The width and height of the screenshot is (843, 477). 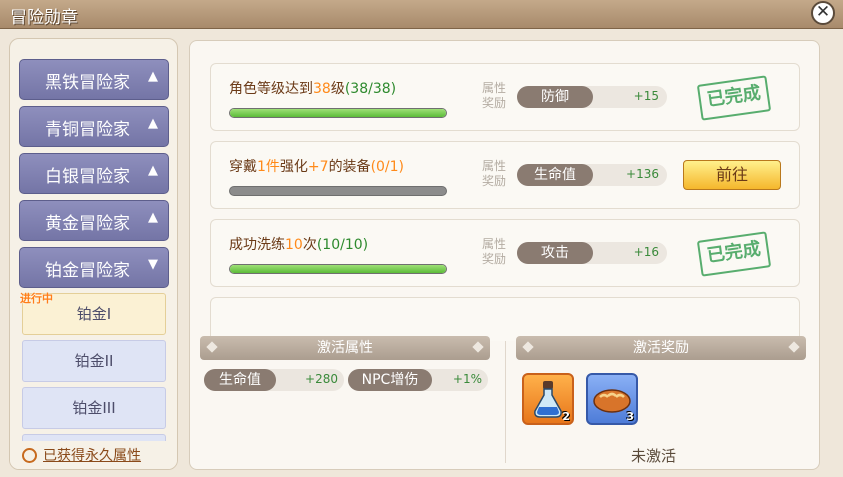 What do you see at coordinates (87, 177) in the screenshot?
I see `tier-label: 白银冒险家` at bounding box center [87, 177].